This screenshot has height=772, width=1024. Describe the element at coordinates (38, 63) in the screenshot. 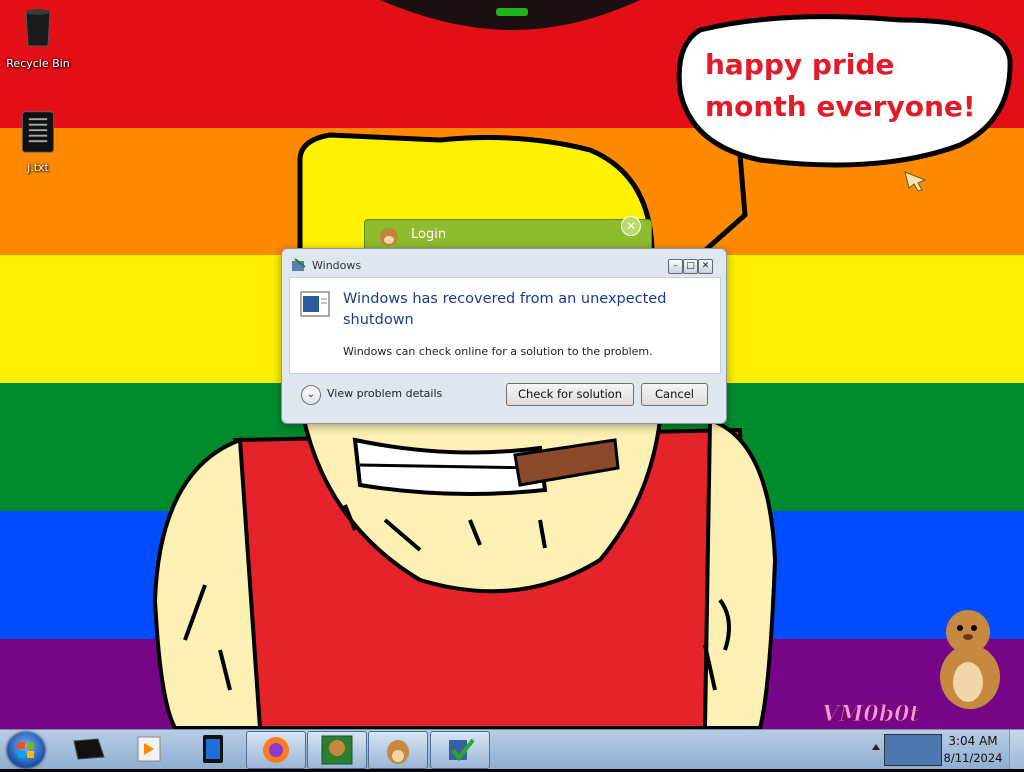

I see `desktop-icon-label: Recycle Bin` at that location.